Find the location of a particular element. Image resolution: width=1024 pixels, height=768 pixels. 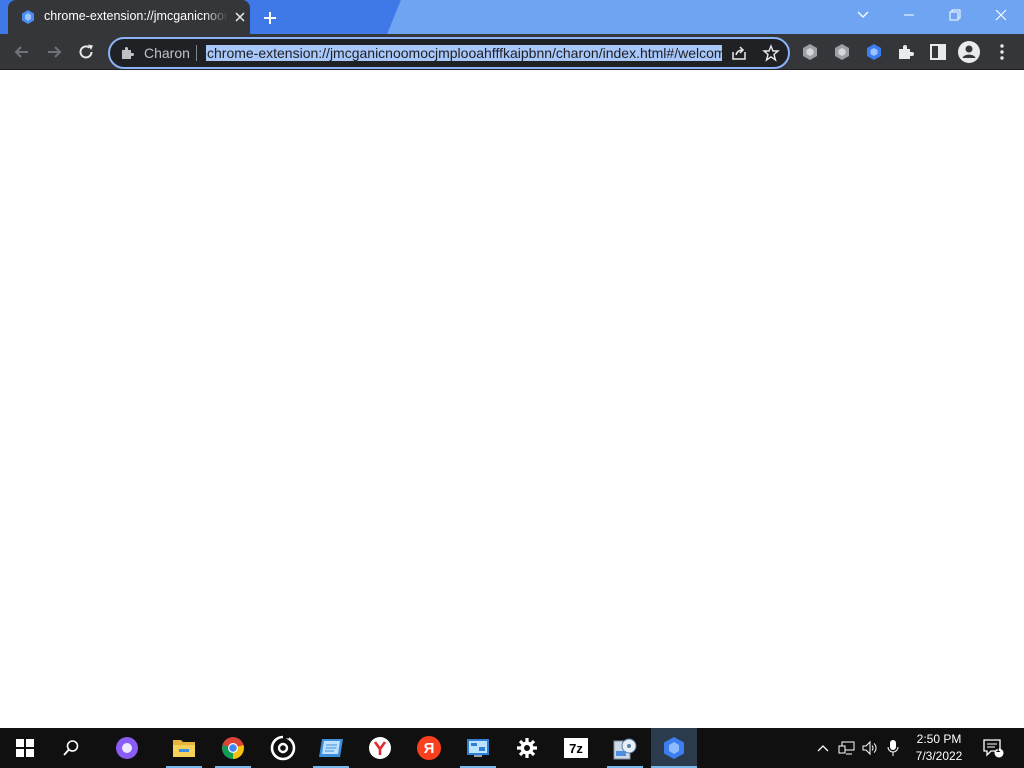

chrome-icon is located at coordinates (233, 748).